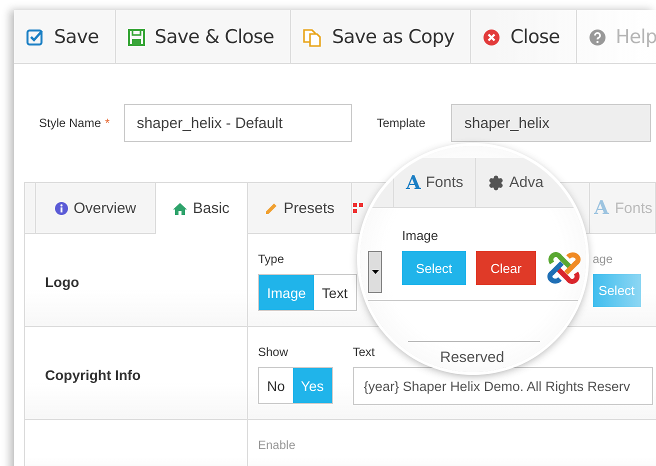 This screenshot has width=656, height=466. Describe the element at coordinates (358, 208) in the screenshot. I see `grid-icon` at that location.